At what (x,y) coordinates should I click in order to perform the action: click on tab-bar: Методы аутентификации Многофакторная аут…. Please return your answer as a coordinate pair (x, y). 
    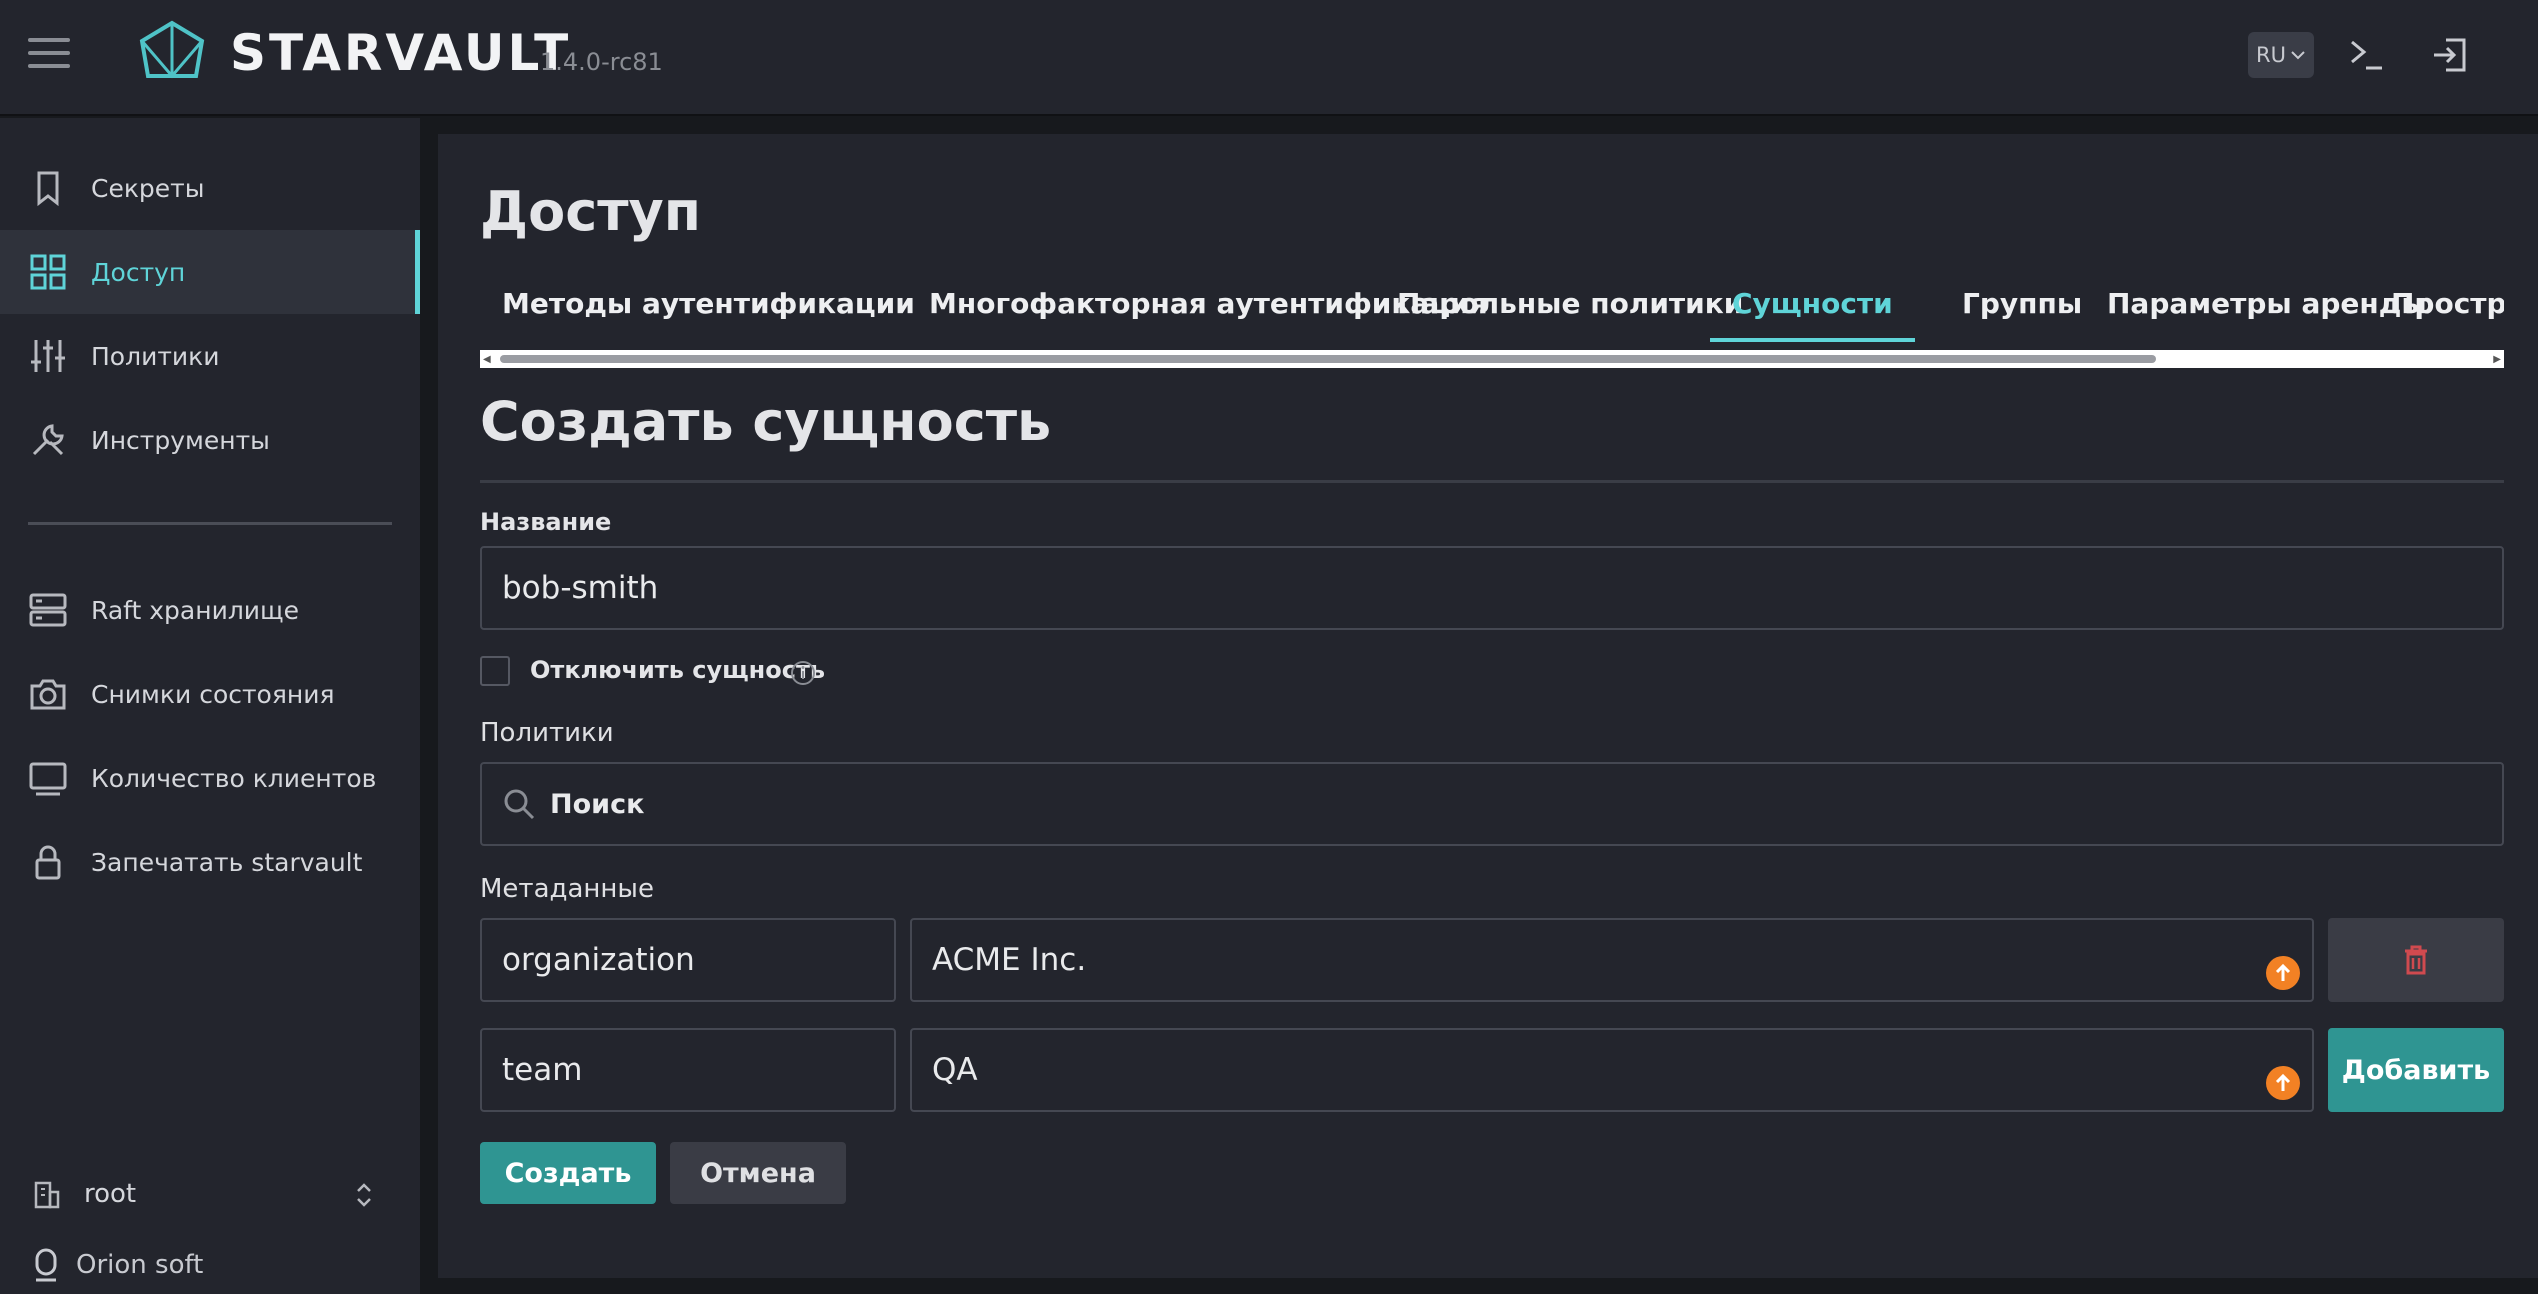
    Looking at the image, I should click on (1492, 311).